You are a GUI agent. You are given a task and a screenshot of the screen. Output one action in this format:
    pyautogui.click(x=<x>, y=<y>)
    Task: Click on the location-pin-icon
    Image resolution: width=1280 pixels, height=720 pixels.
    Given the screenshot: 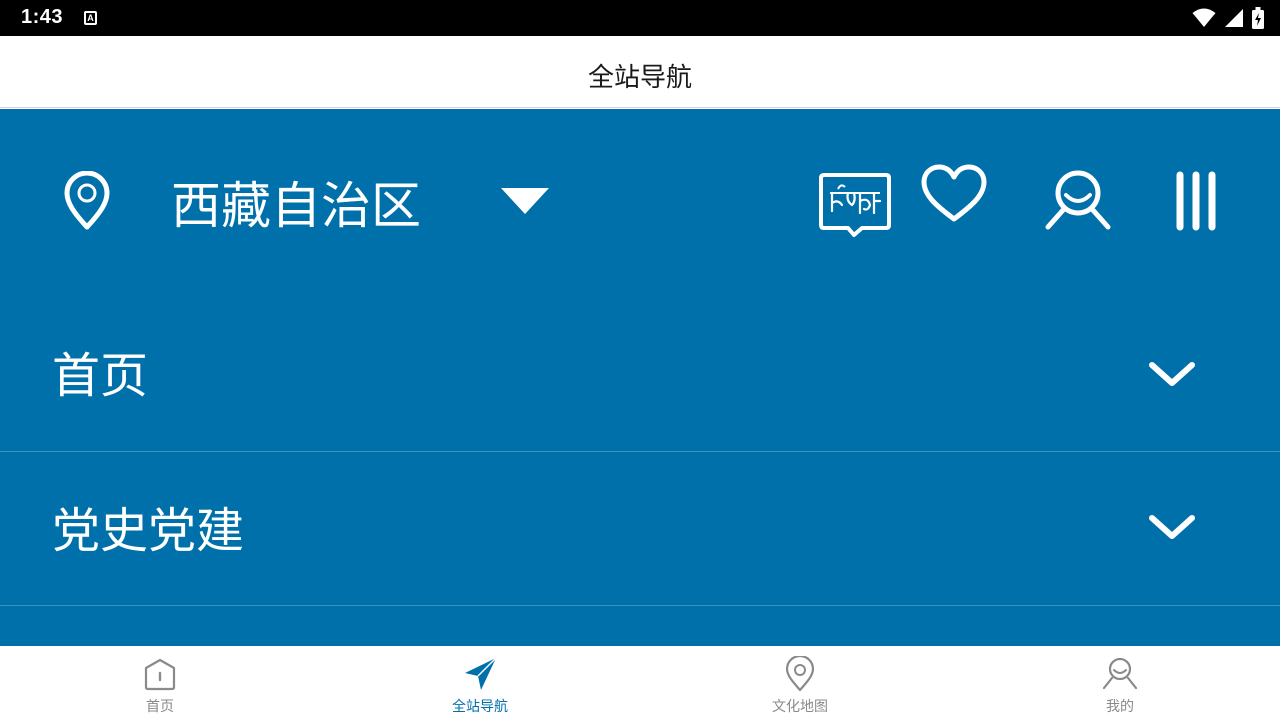 What is the action you would take?
    pyautogui.click(x=87, y=200)
    